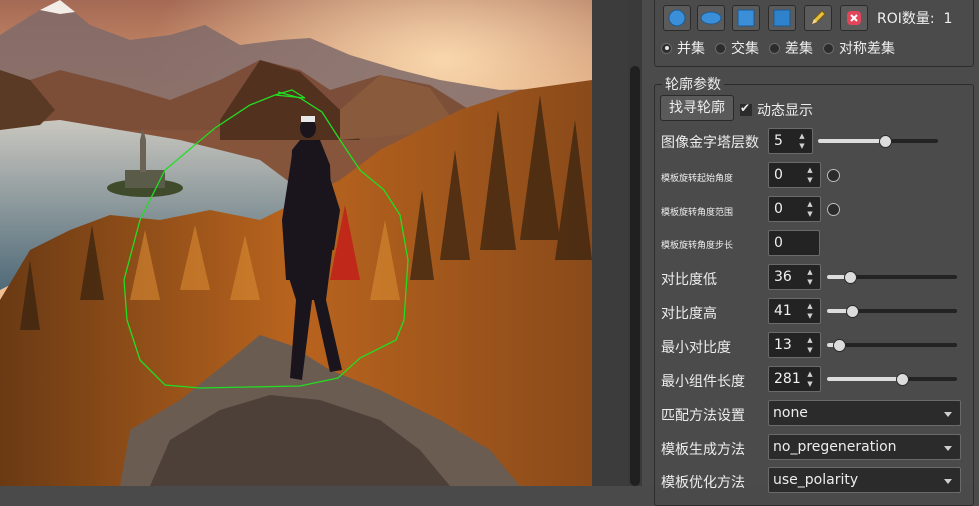 The image size is (979, 506). I want to click on ellipse-icon, so click(711, 18).